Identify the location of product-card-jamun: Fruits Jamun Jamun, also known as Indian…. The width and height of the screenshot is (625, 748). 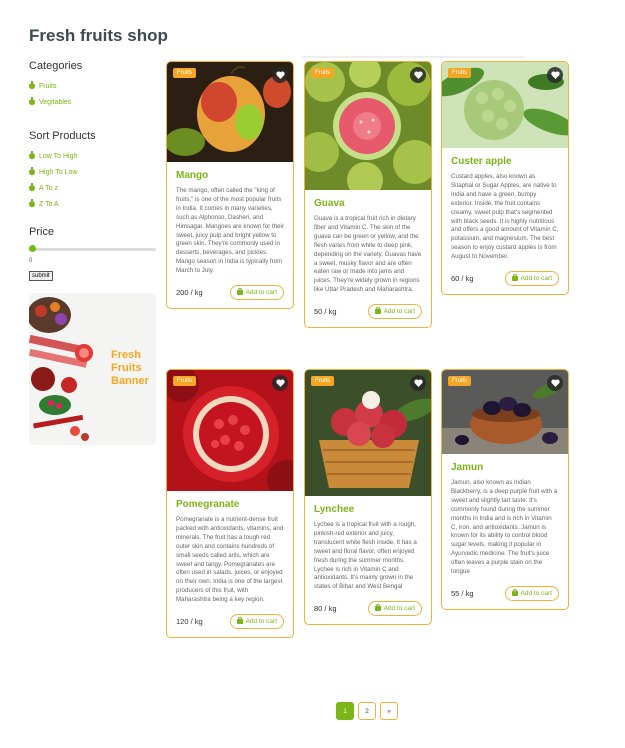
(505, 489).